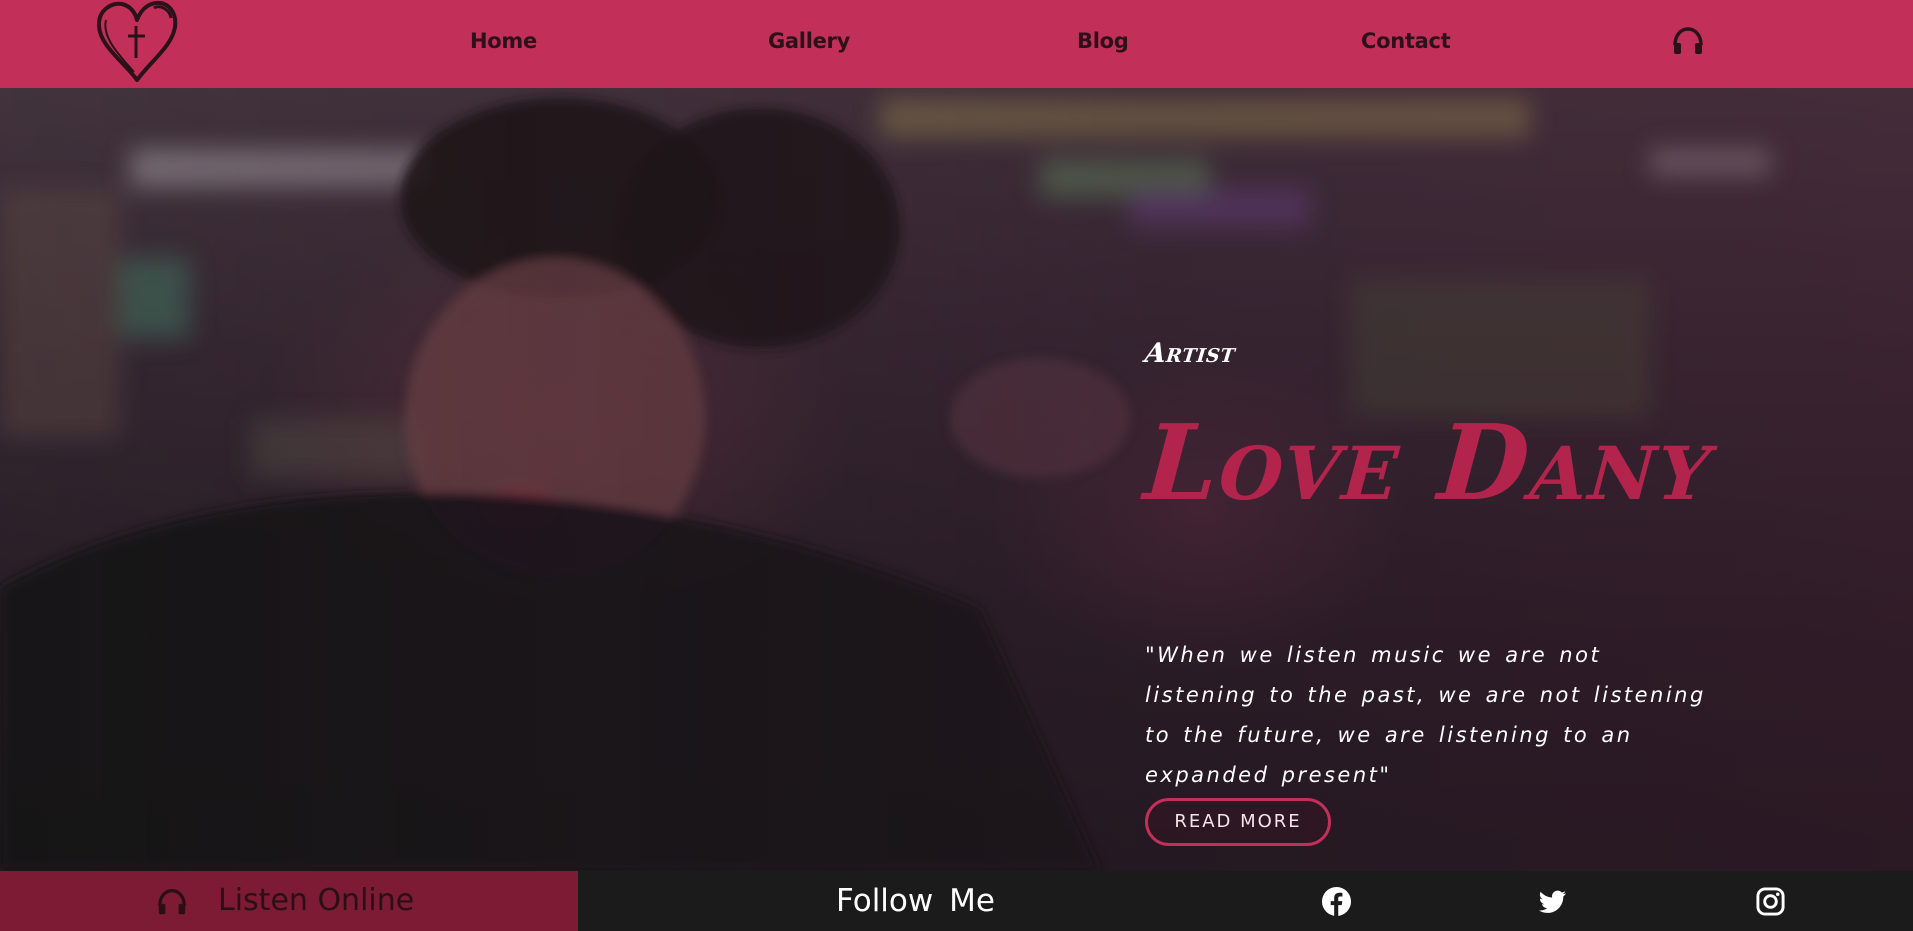 This screenshot has height=931, width=1913. What do you see at coordinates (1190, 353) in the screenshot?
I see `hero-subtitle: Artist` at bounding box center [1190, 353].